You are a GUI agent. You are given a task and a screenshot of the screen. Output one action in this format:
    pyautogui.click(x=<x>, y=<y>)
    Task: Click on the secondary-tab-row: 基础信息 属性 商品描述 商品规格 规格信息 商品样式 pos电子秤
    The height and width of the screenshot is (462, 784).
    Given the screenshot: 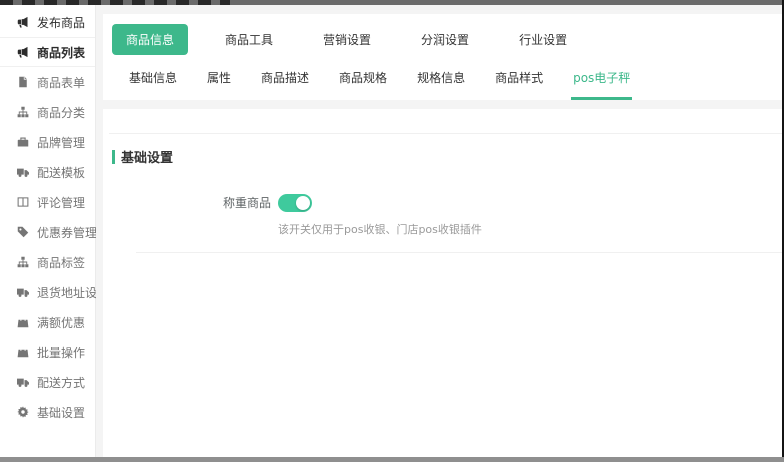 What is the action you would take?
    pyautogui.click(x=448, y=82)
    